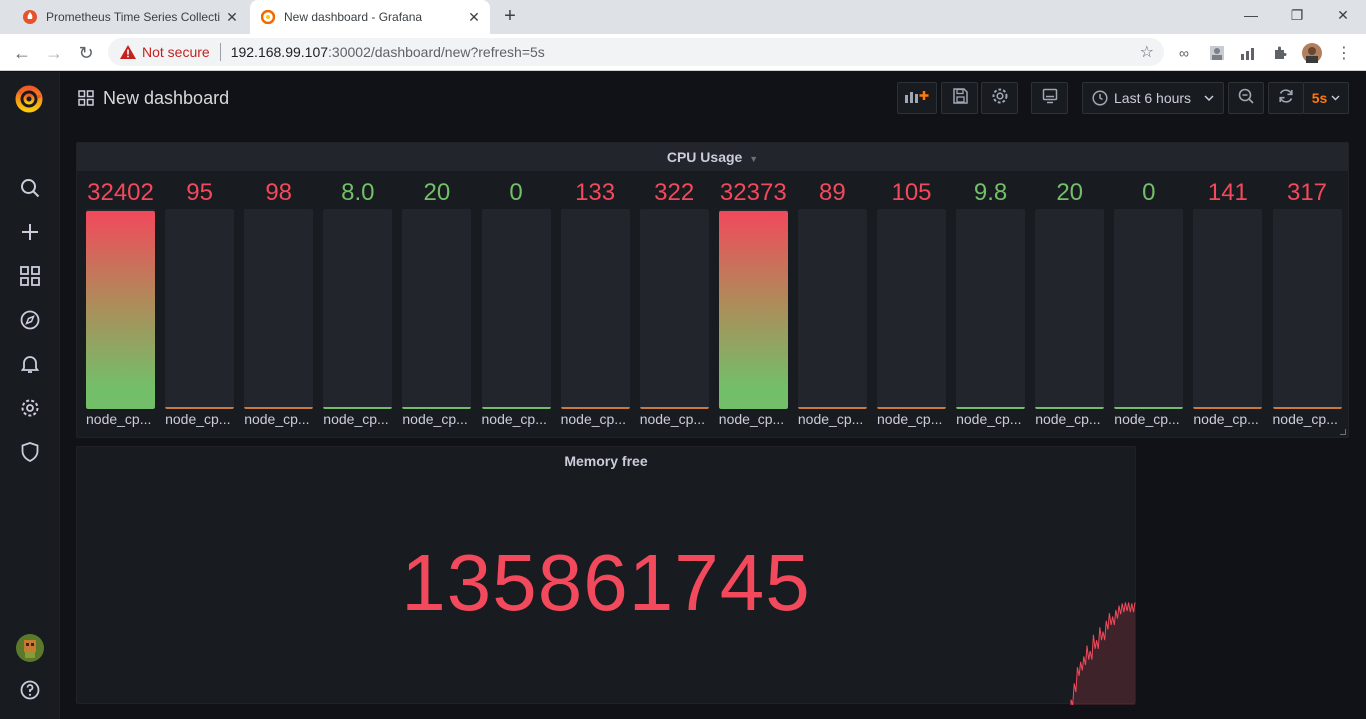  Describe the element at coordinates (1344, 53) in the screenshot. I see `kebab-menu-icon: ⋮` at that location.